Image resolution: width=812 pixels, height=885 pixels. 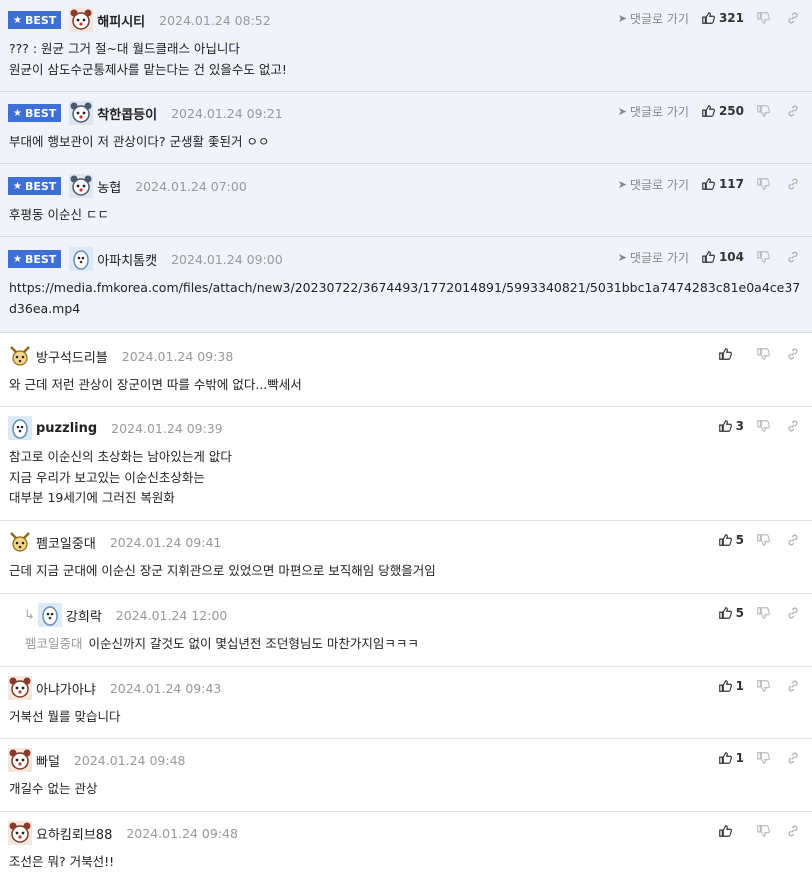 What do you see at coordinates (54, 643) in the screenshot?
I see `mention-link: 펨코일중대` at bounding box center [54, 643].